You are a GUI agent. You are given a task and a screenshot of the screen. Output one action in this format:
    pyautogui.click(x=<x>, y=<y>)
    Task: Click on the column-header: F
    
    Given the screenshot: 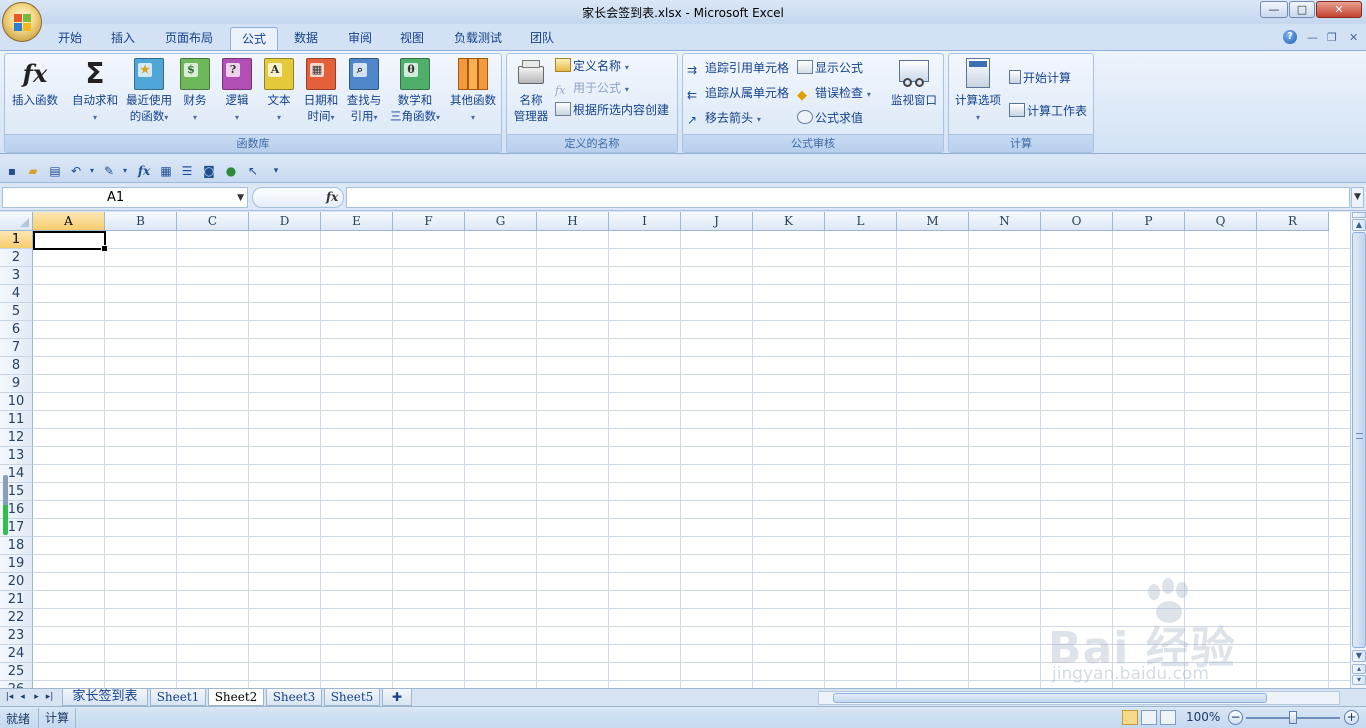 What is the action you would take?
    pyautogui.click(x=429, y=221)
    